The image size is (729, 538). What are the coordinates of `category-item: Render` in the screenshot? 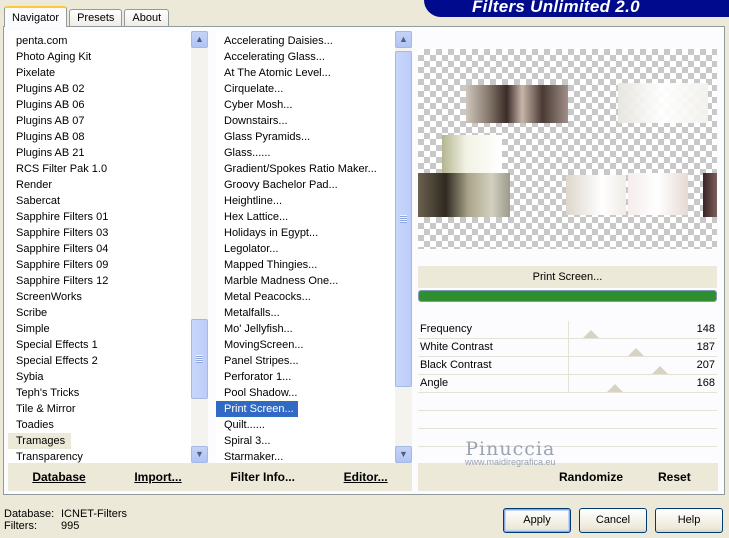 It's located at (99, 185).